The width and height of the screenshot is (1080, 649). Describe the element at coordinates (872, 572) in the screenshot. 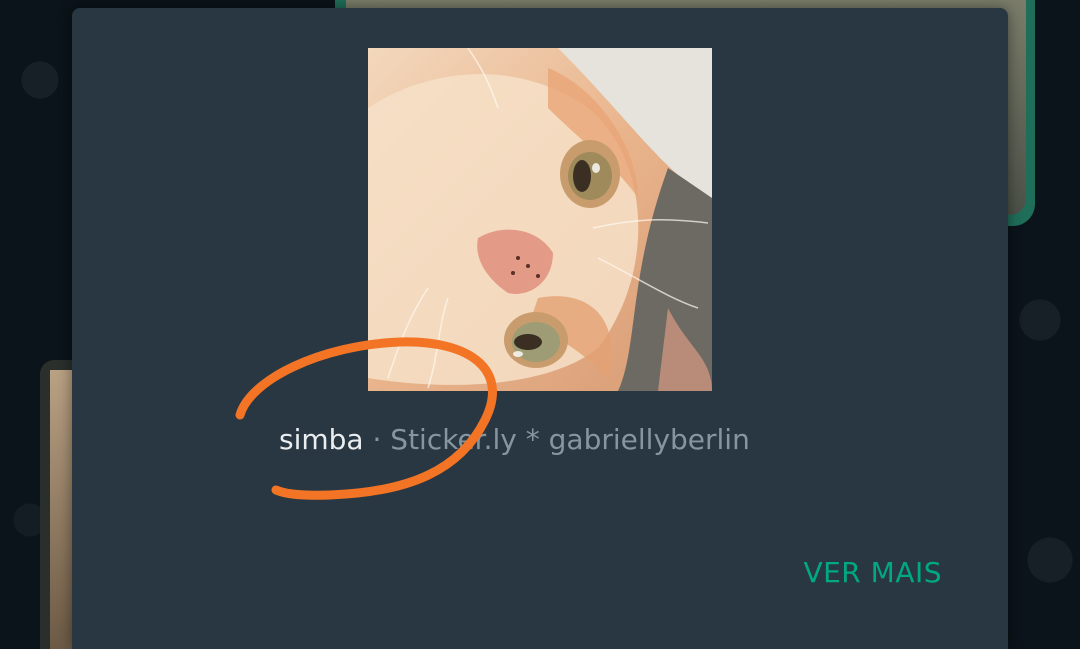

I see `see-more-button: VER MAIS` at that location.